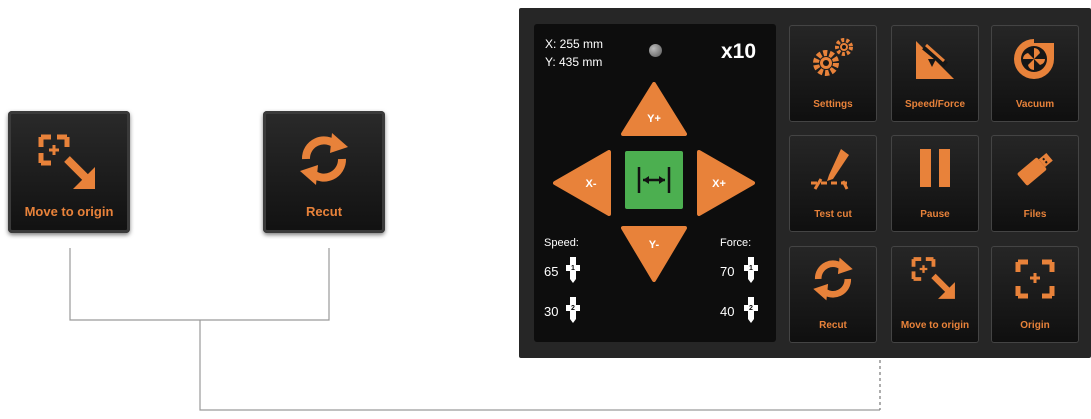  What do you see at coordinates (727, 311) in the screenshot?
I see `force-tool2-value: 40` at bounding box center [727, 311].